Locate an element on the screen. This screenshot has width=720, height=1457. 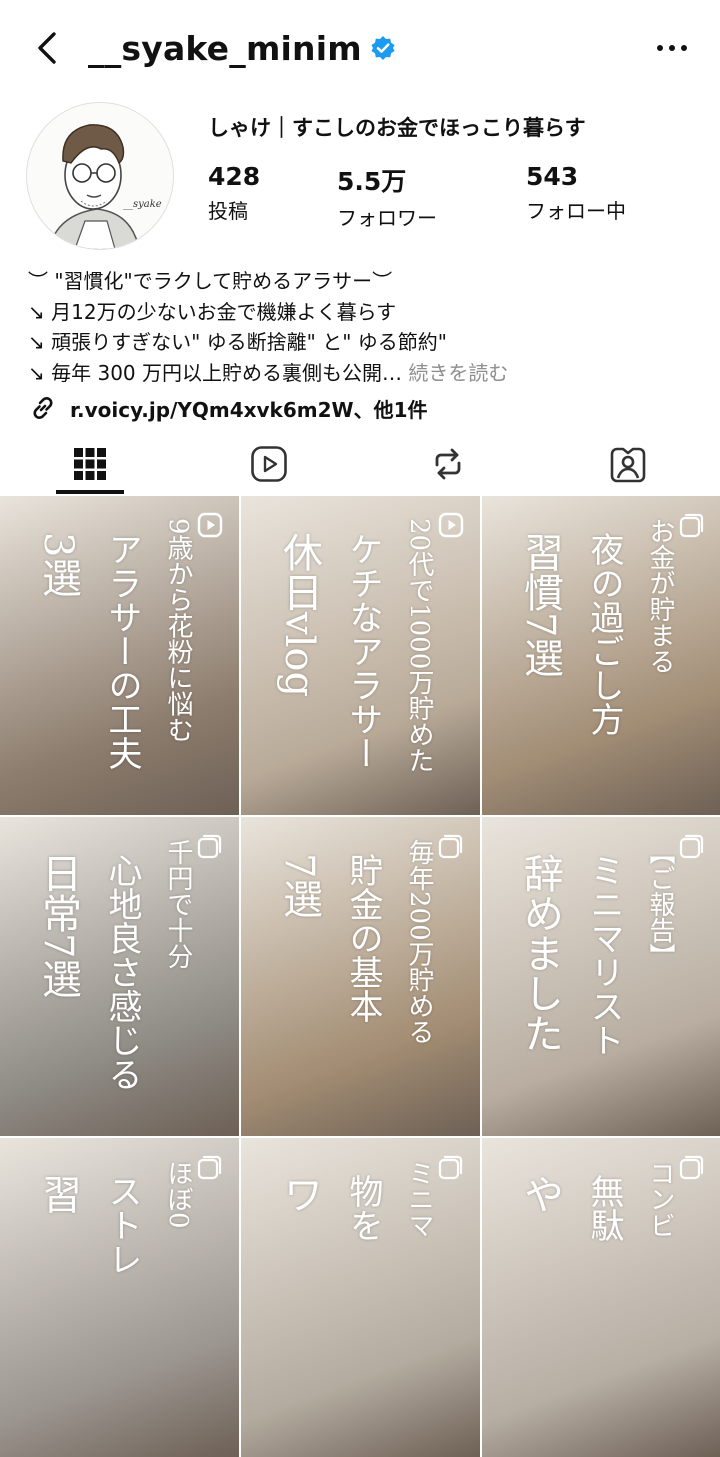
post-thumbnail: 【ご報告】 ミニマリスト 辞めました is located at coordinates (601, 976).